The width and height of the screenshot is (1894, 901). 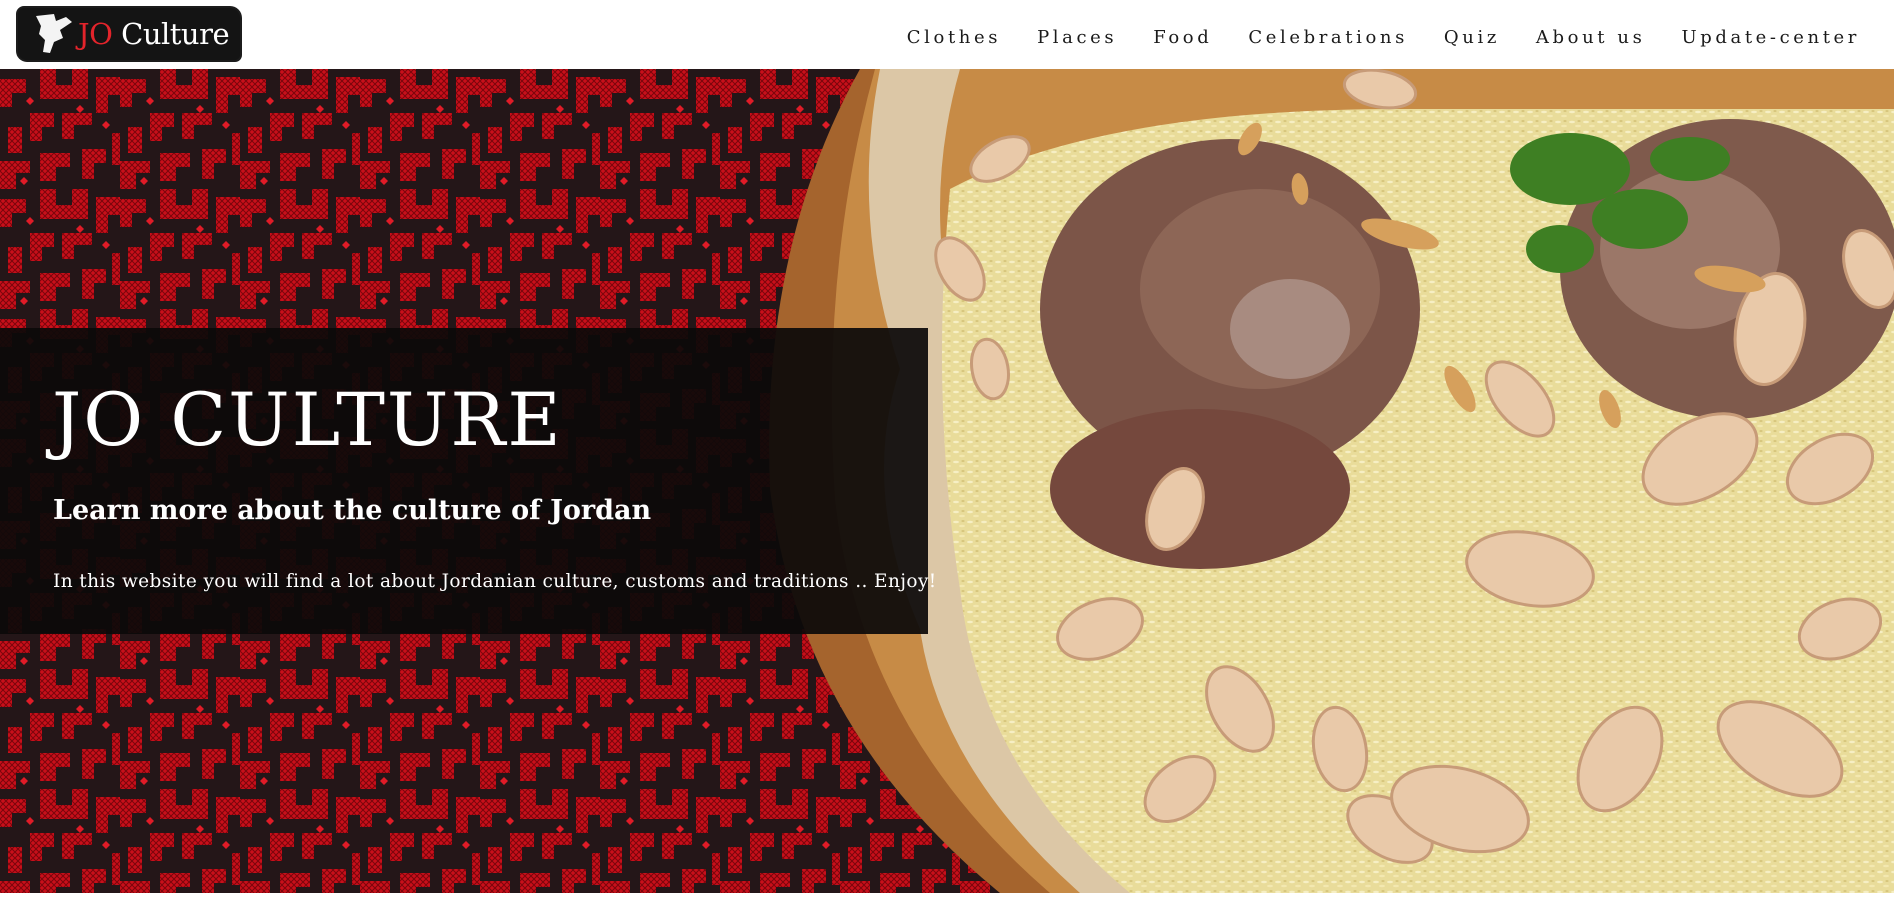 What do you see at coordinates (352, 510) in the screenshot?
I see `hero-subtitle: Learn more about the culture of Jordan` at bounding box center [352, 510].